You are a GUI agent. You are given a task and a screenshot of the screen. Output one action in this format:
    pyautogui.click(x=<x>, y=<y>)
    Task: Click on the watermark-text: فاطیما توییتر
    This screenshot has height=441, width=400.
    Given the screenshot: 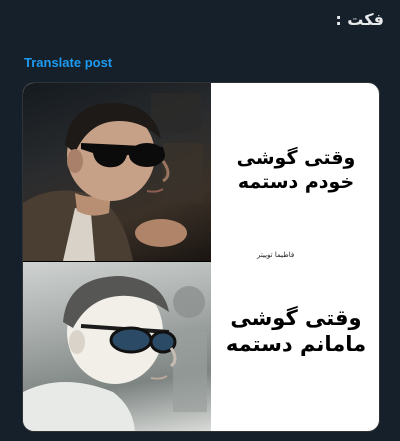 What is the action you would take?
    pyautogui.click(x=276, y=255)
    